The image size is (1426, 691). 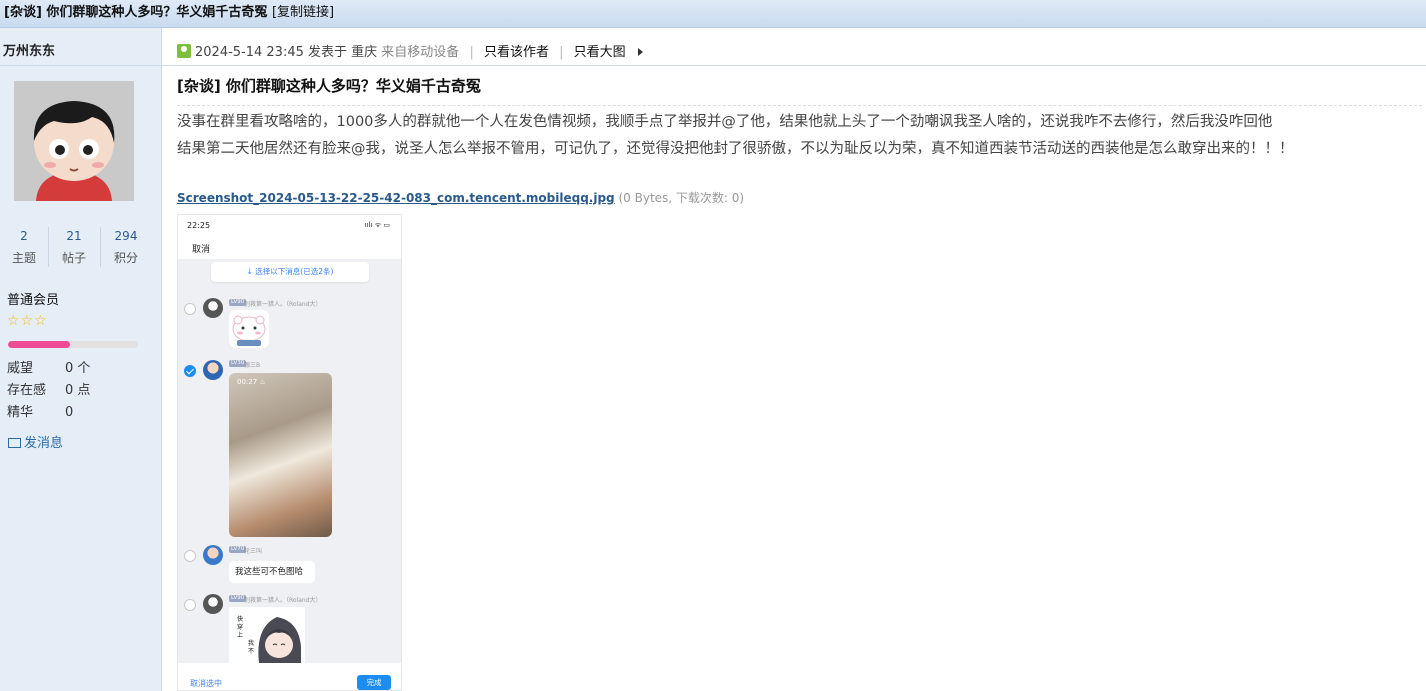 What do you see at coordinates (190, 371) in the screenshot?
I see `phone-radio-checked` at bounding box center [190, 371].